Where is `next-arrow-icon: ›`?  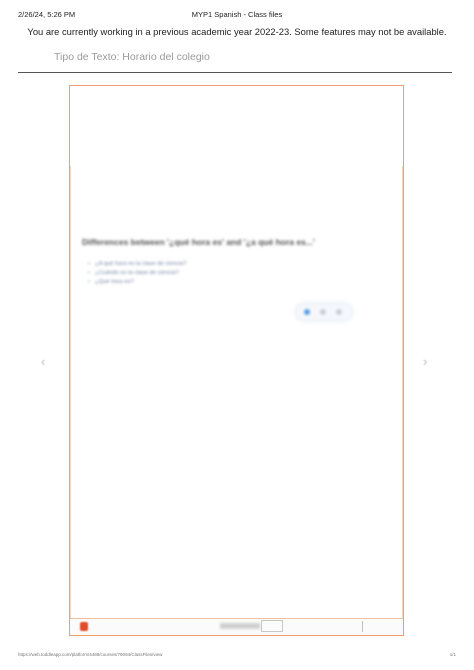
next-arrow-icon: › is located at coordinates (425, 361).